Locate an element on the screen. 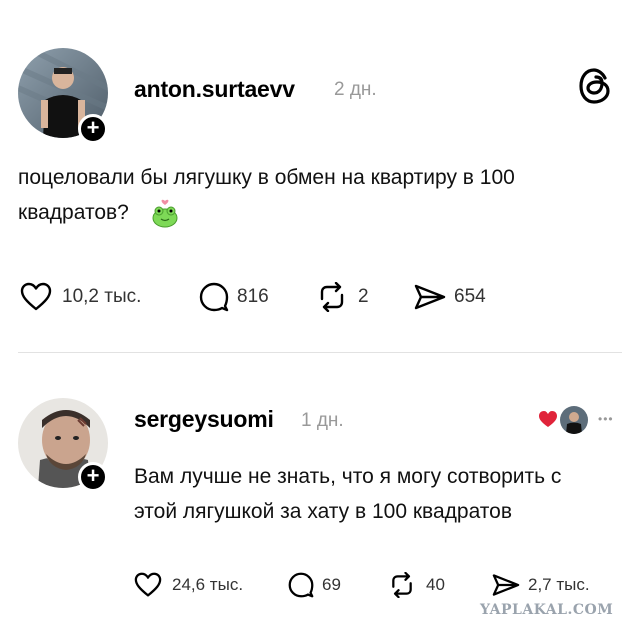 Image resolution: width=640 pixels, height=640 pixels. repost-count: 40 is located at coordinates (435, 584).